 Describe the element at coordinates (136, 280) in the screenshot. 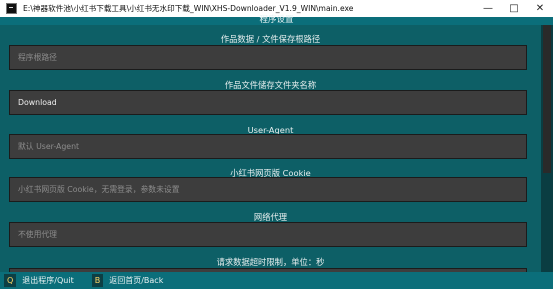

I see `back-label: 返回首页/Back` at that location.